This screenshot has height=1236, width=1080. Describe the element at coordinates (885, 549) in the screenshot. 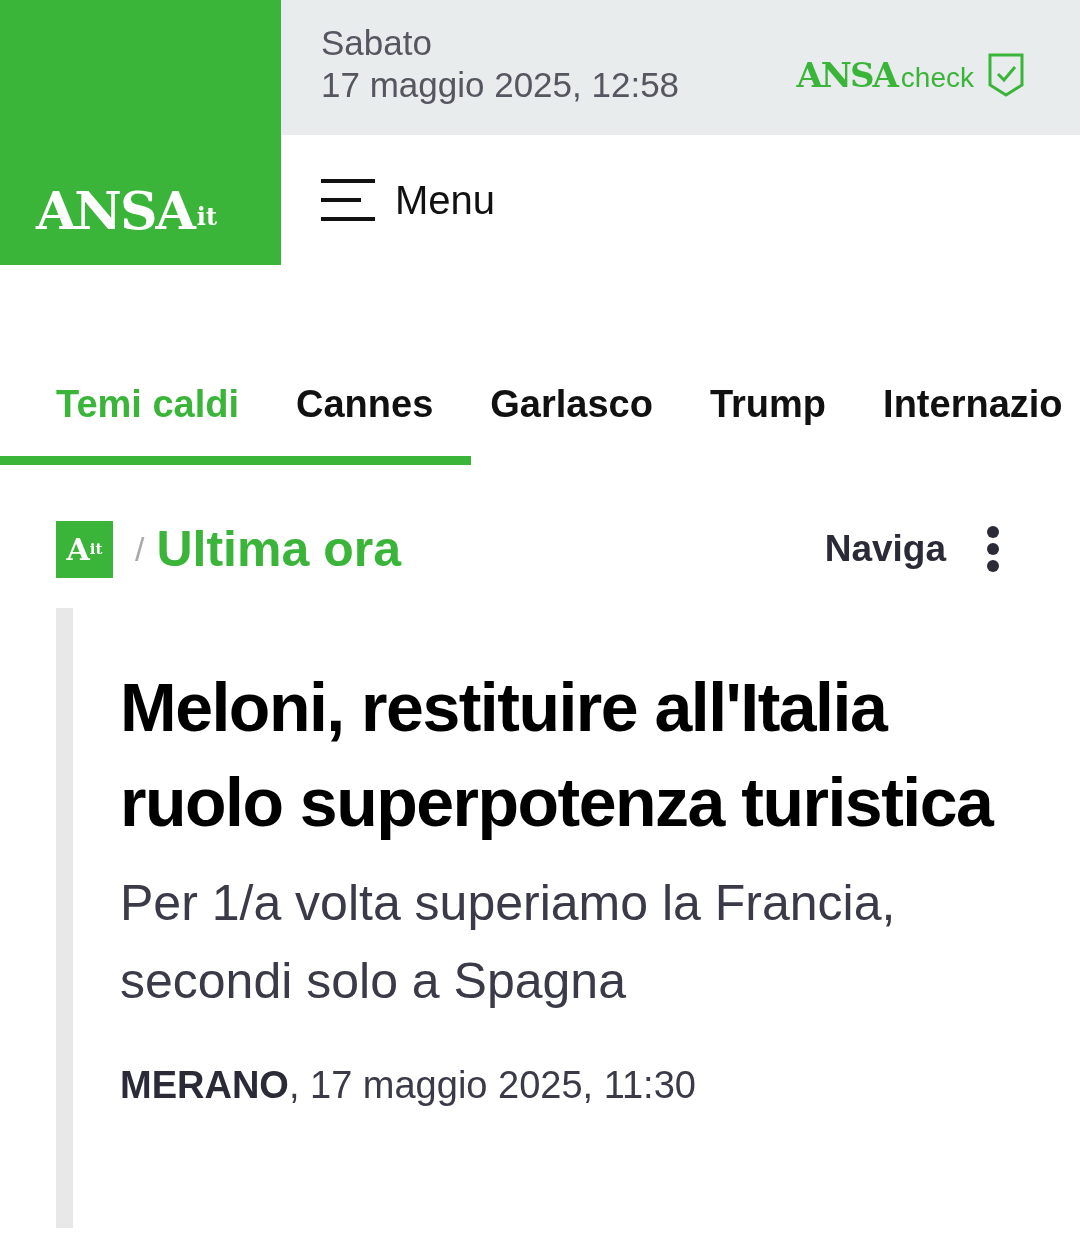

I see `navigate-link: Naviga` at that location.